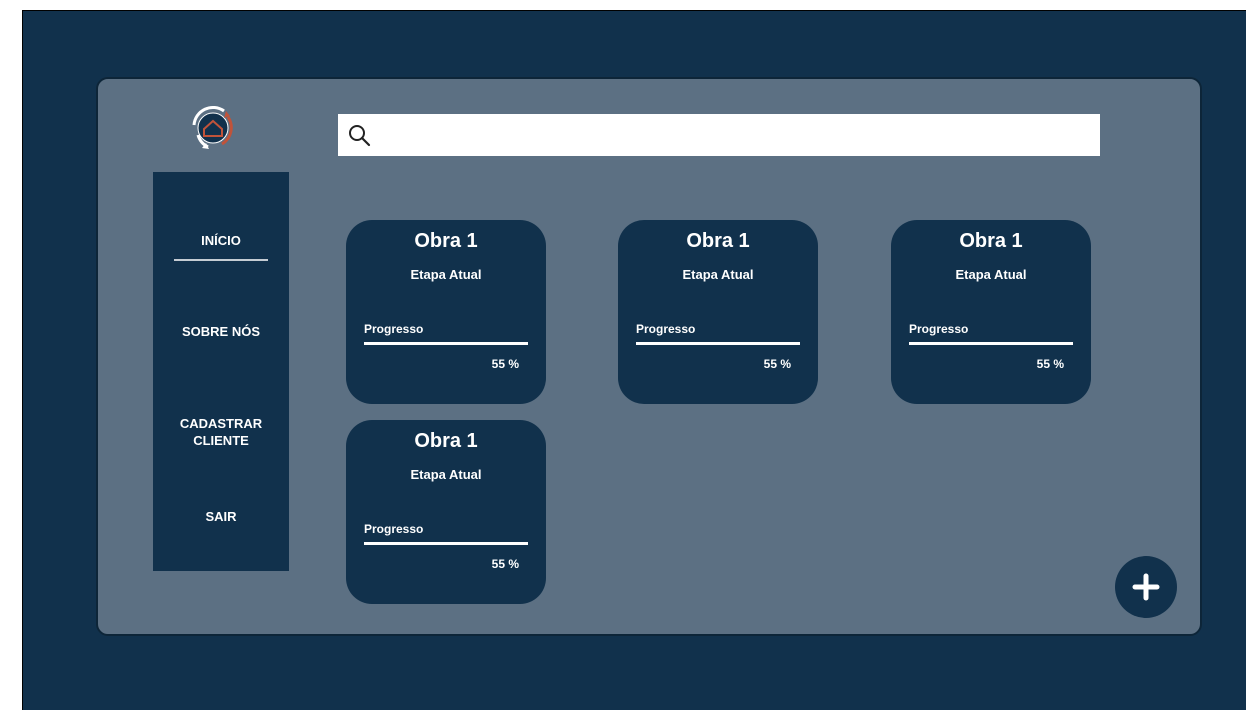  I want to click on sidebar-item-sair: SAIR, so click(221, 516).